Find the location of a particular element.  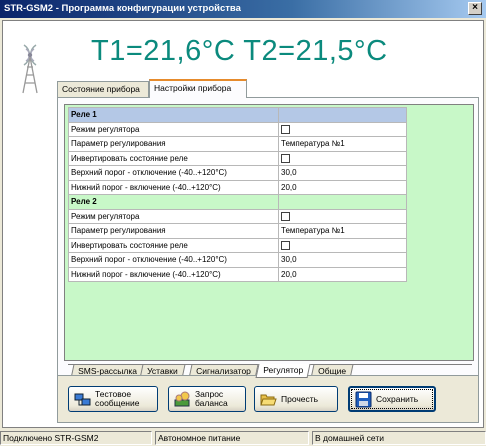

open-folder-icon is located at coordinates (268, 399).